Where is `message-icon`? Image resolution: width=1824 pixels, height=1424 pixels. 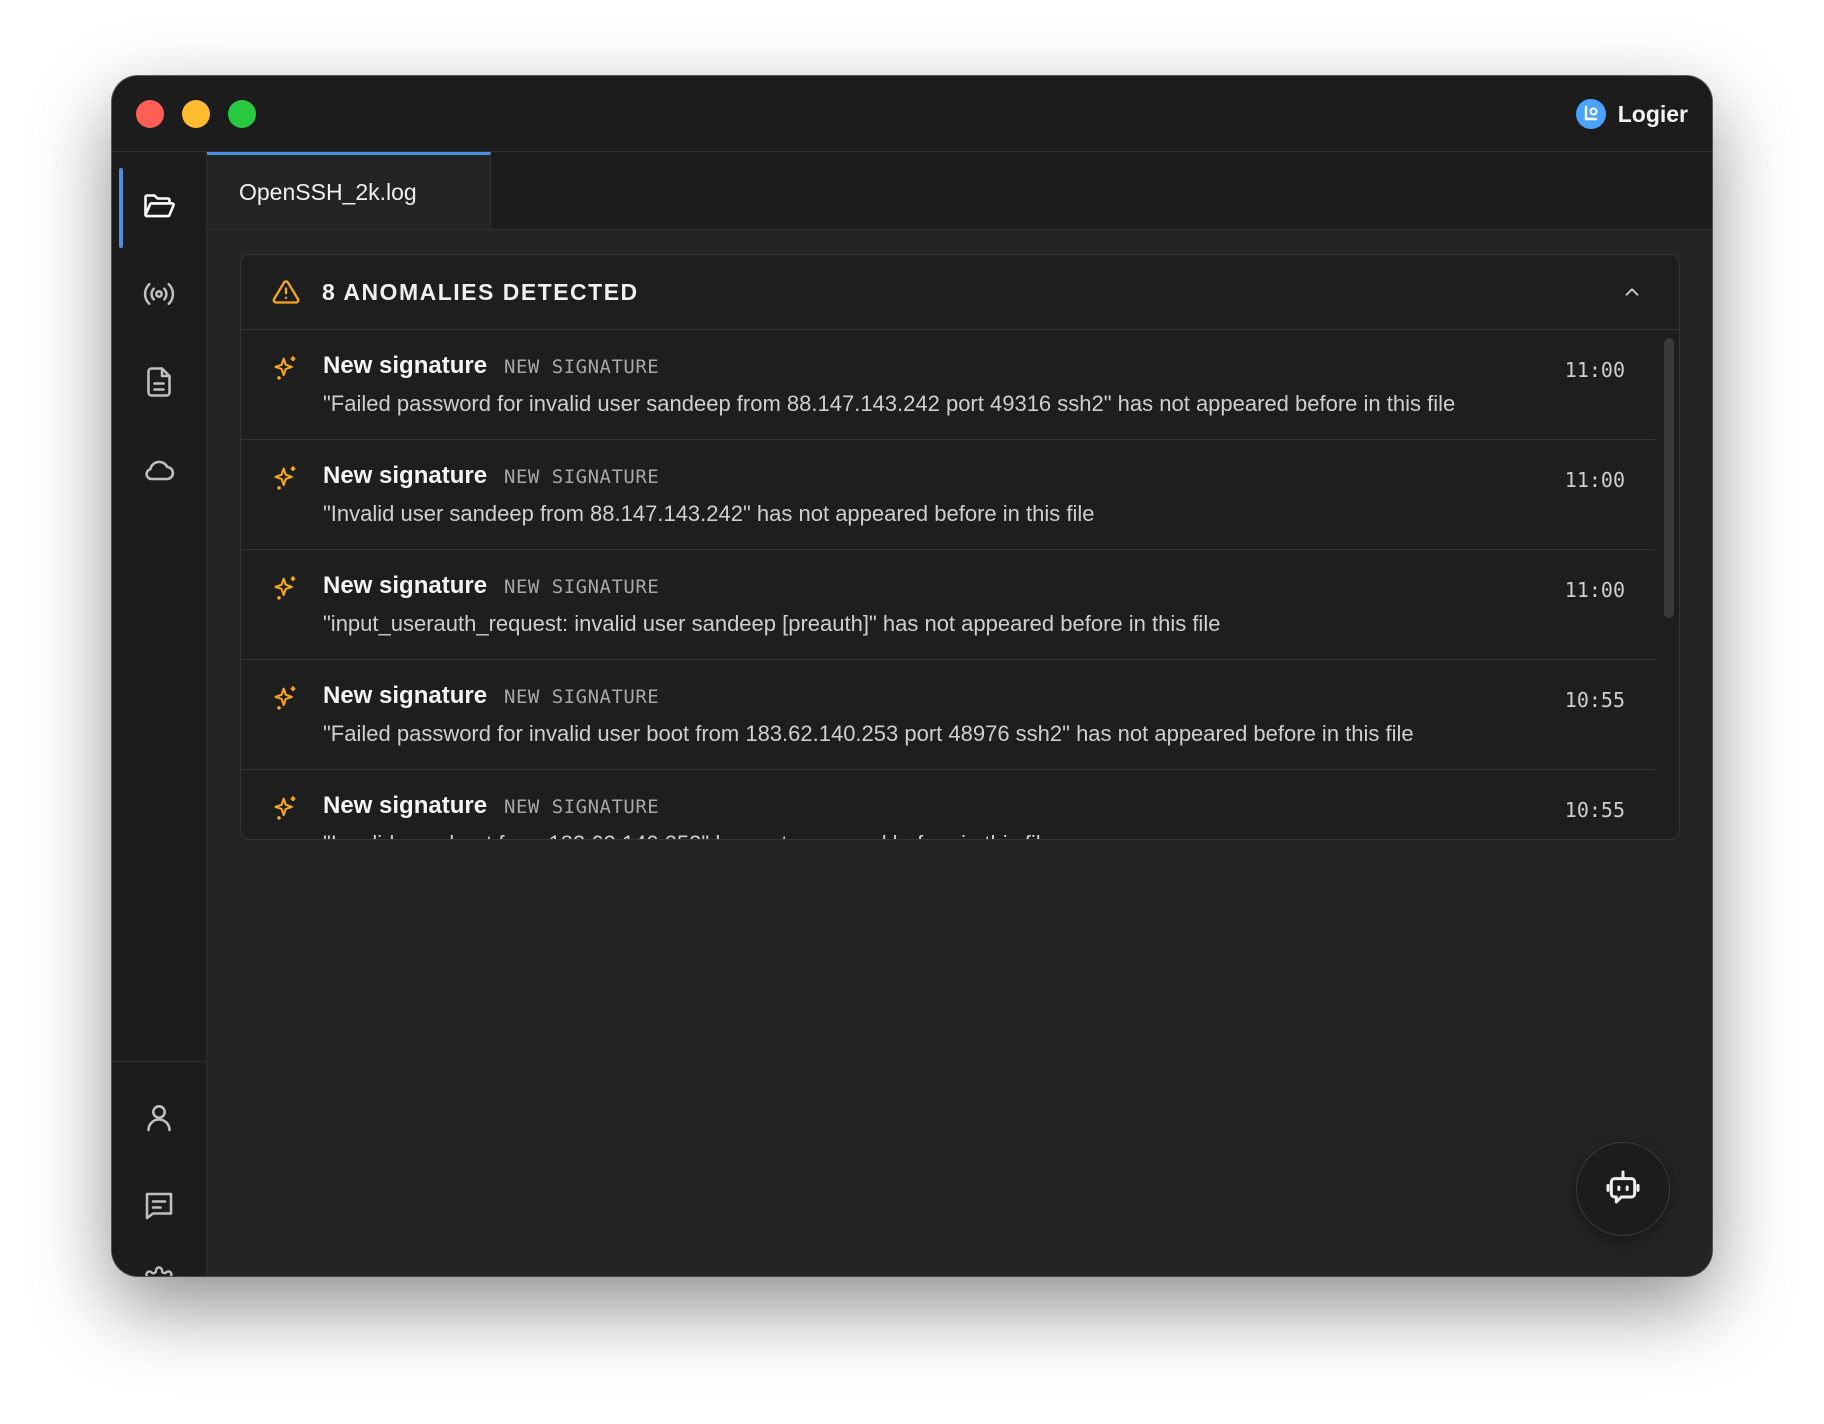 message-icon is located at coordinates (159, 1208).